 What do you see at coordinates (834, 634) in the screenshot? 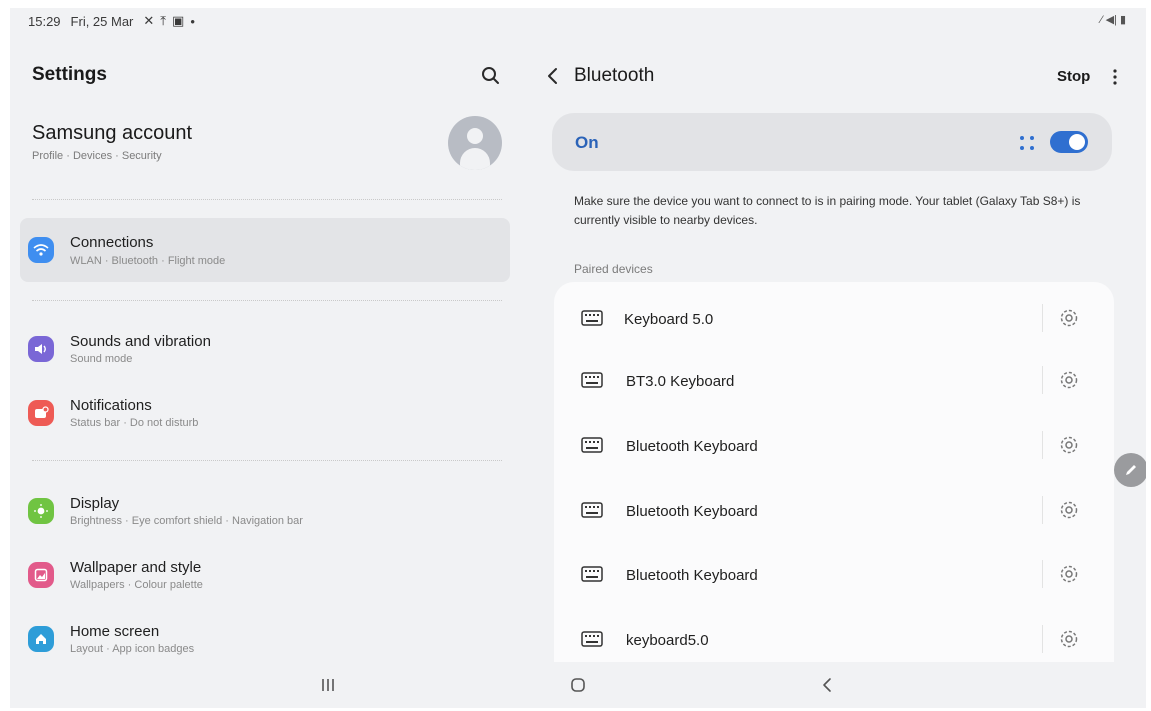
I see `device-row: keyboard5.0` at bounding box center [834, 634].